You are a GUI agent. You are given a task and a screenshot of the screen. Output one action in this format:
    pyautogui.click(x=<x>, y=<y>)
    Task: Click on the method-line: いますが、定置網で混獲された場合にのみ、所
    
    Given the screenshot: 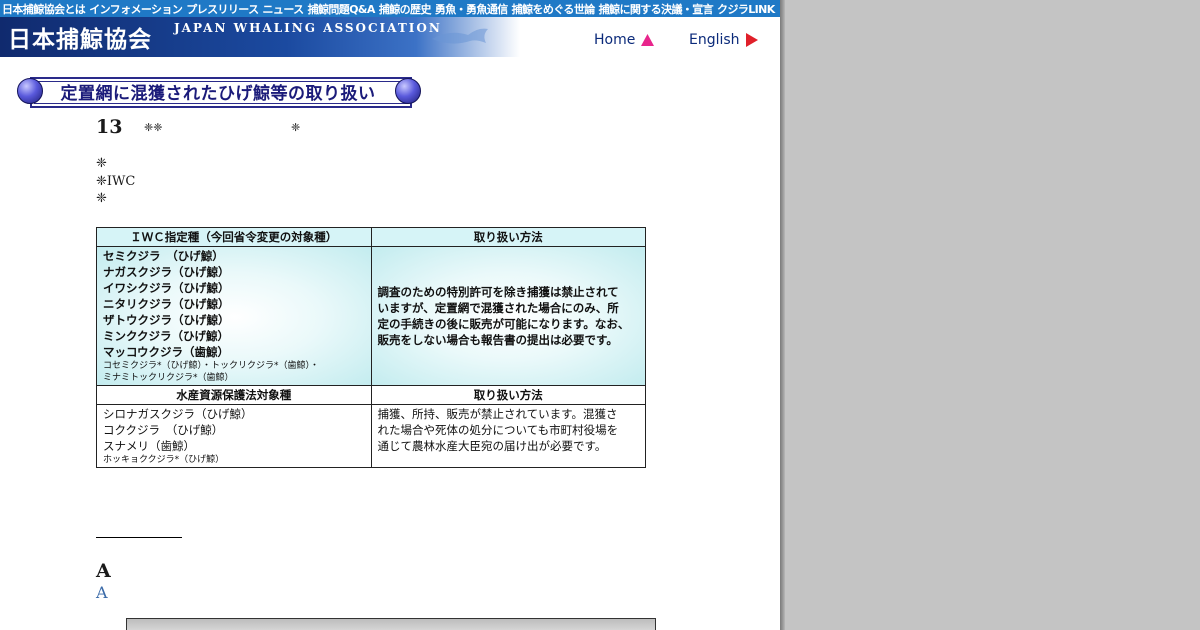 What is the action you would take?
    pyautogui.click(x=498, y=308)
    